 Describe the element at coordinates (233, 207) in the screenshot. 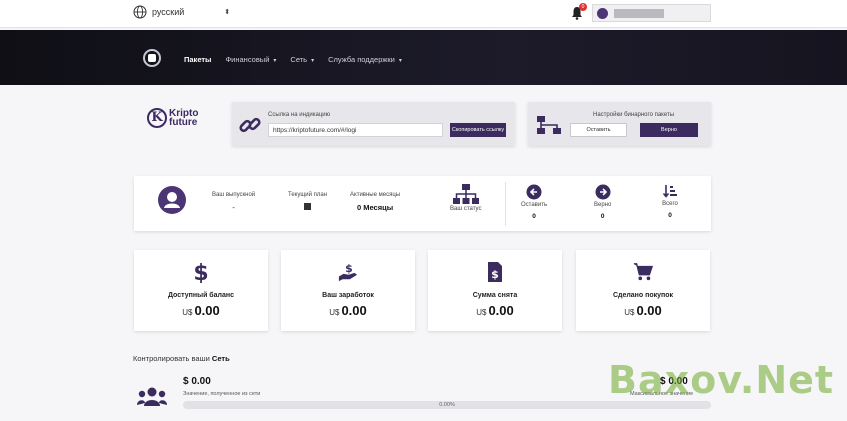

I see `graduate-value: -` at that location.